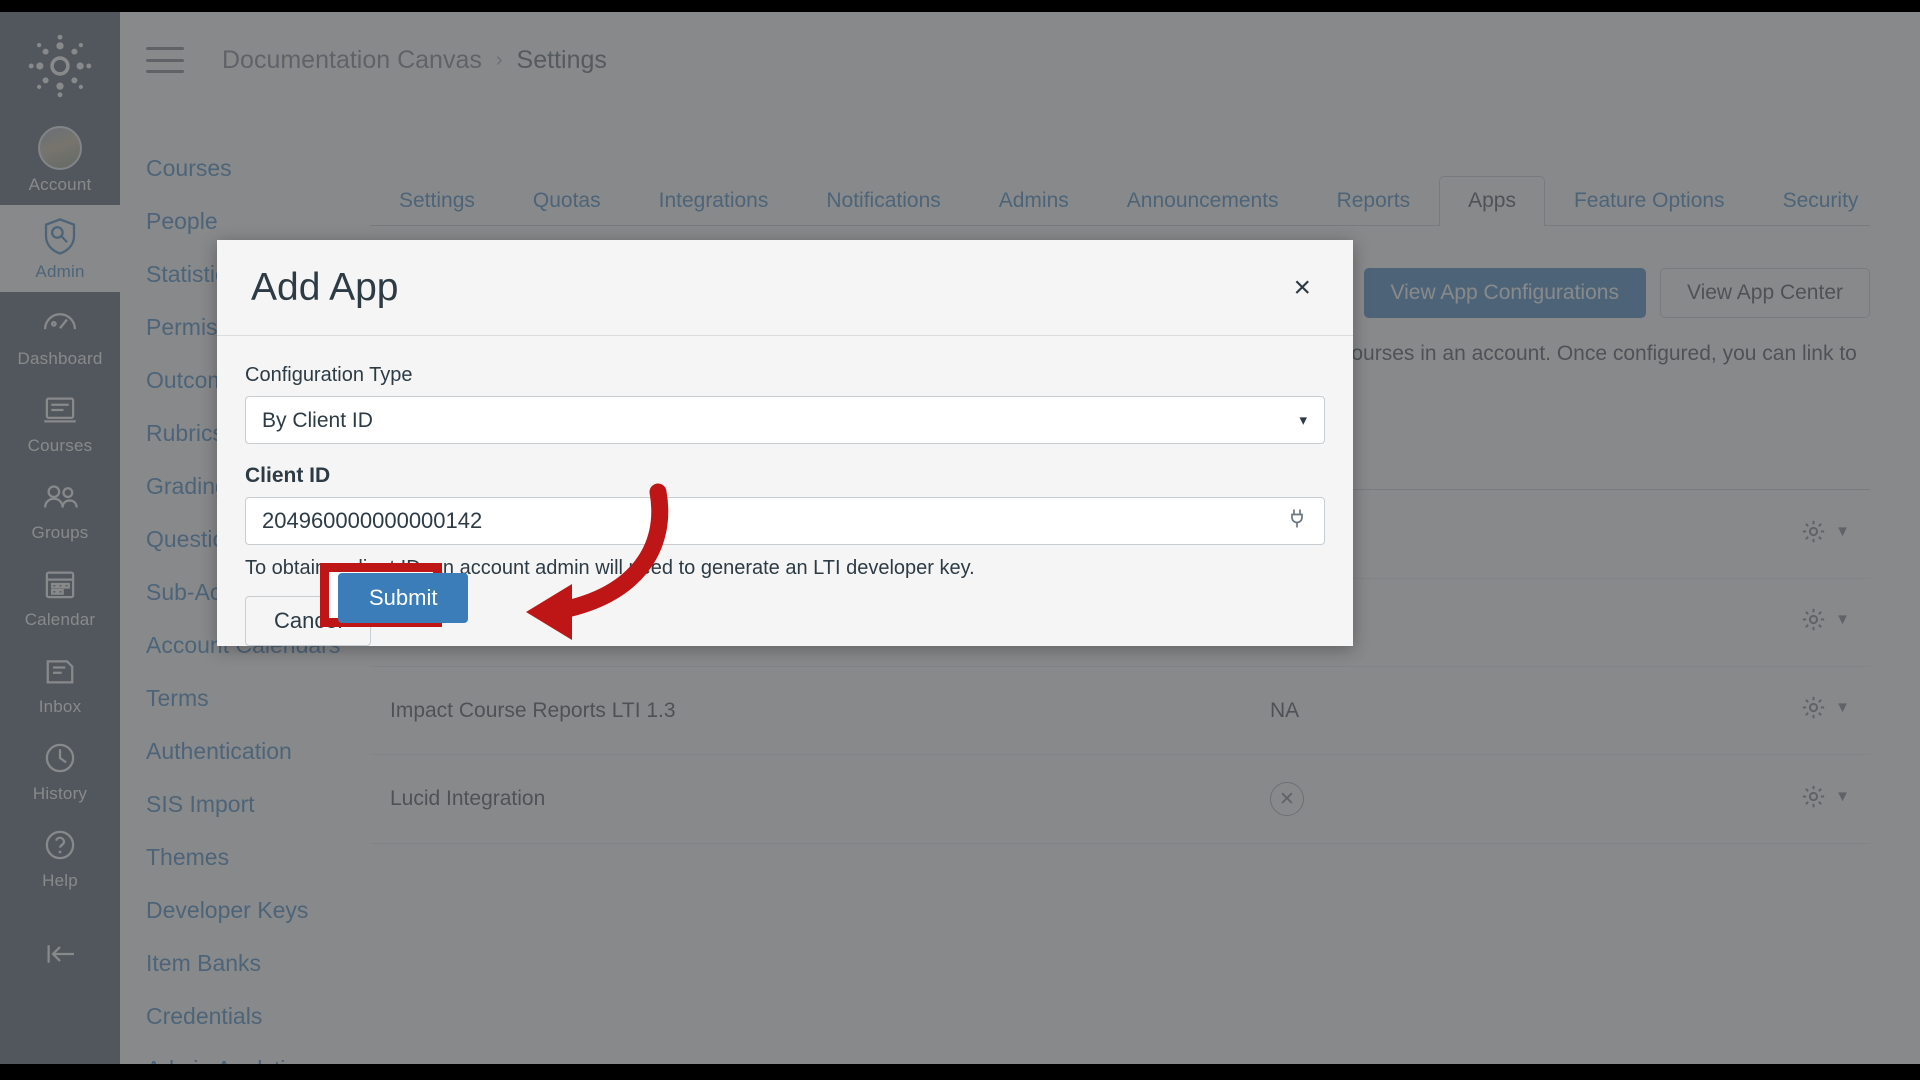 The image size is (1920, 1080). Describe the element at coordinates (1203, 201) in the screenshot. I see `tab-announcements: Announcements` at that location.